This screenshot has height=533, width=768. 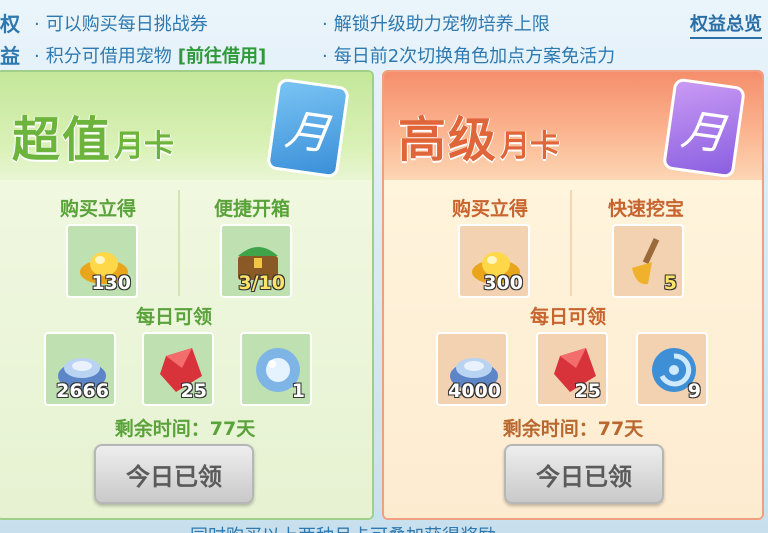 What do you see at coordinates (472, 369) in the screenshot?
I see `daily-silver-ingot: 4000` at bounding box center [472, 369].